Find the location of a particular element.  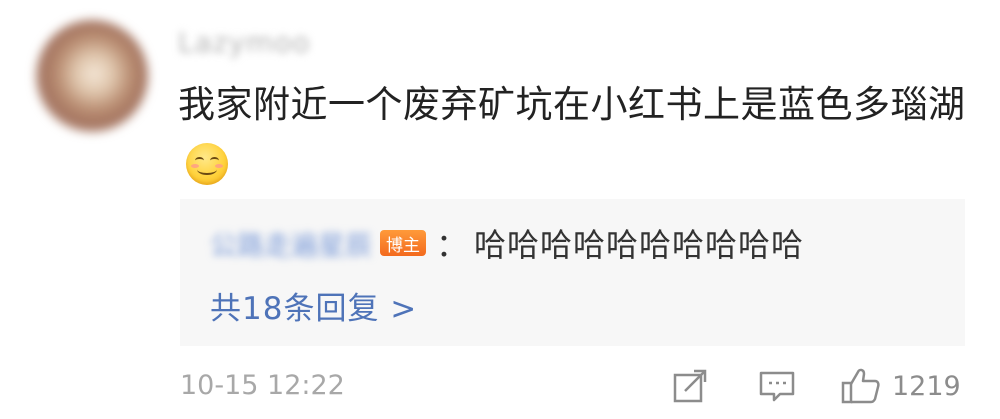

view-replies-link: 共18条回复 > is located at coordinates (313, 305).